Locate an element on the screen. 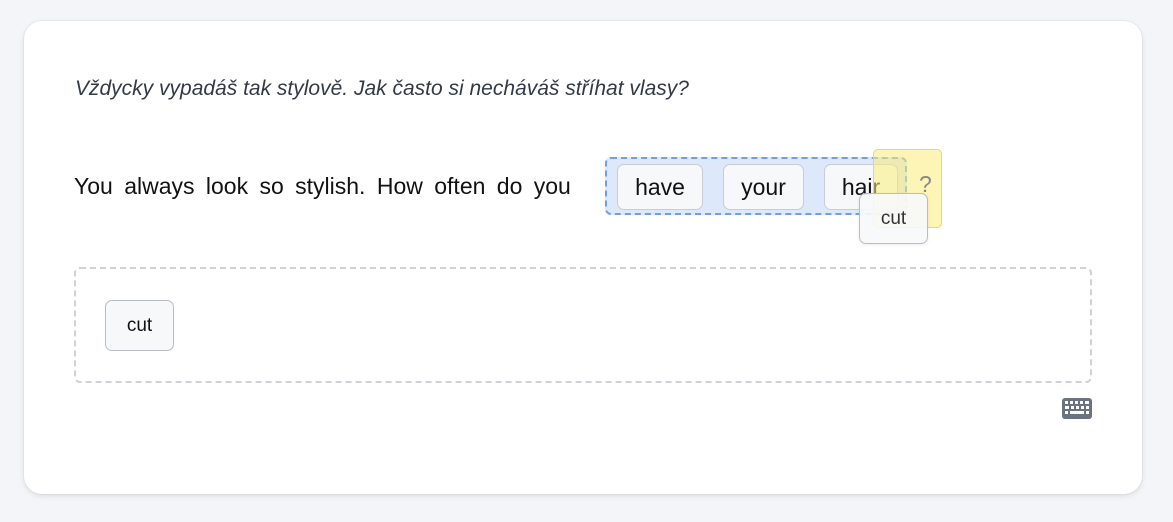 This screenshot has height=522, width=1173. placed-word-chip: have is located at coordinates (660, 187).